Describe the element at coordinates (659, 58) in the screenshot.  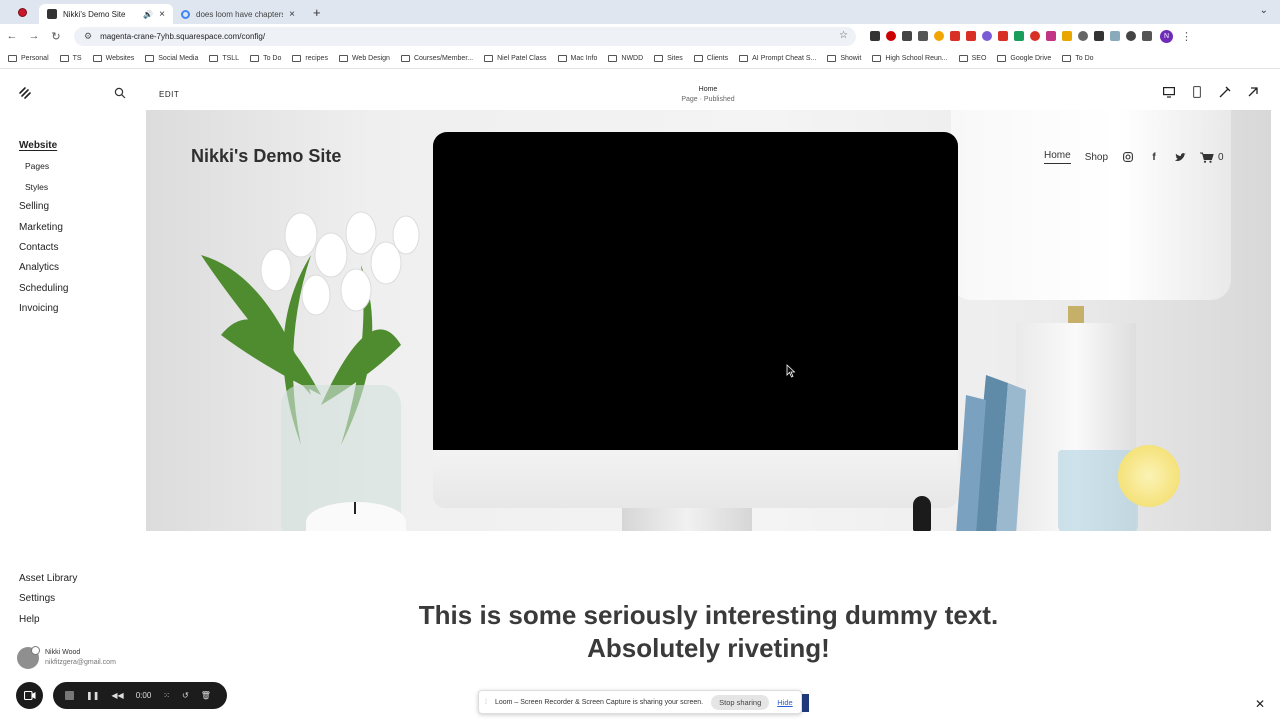
I see `folder-icon` at that location.